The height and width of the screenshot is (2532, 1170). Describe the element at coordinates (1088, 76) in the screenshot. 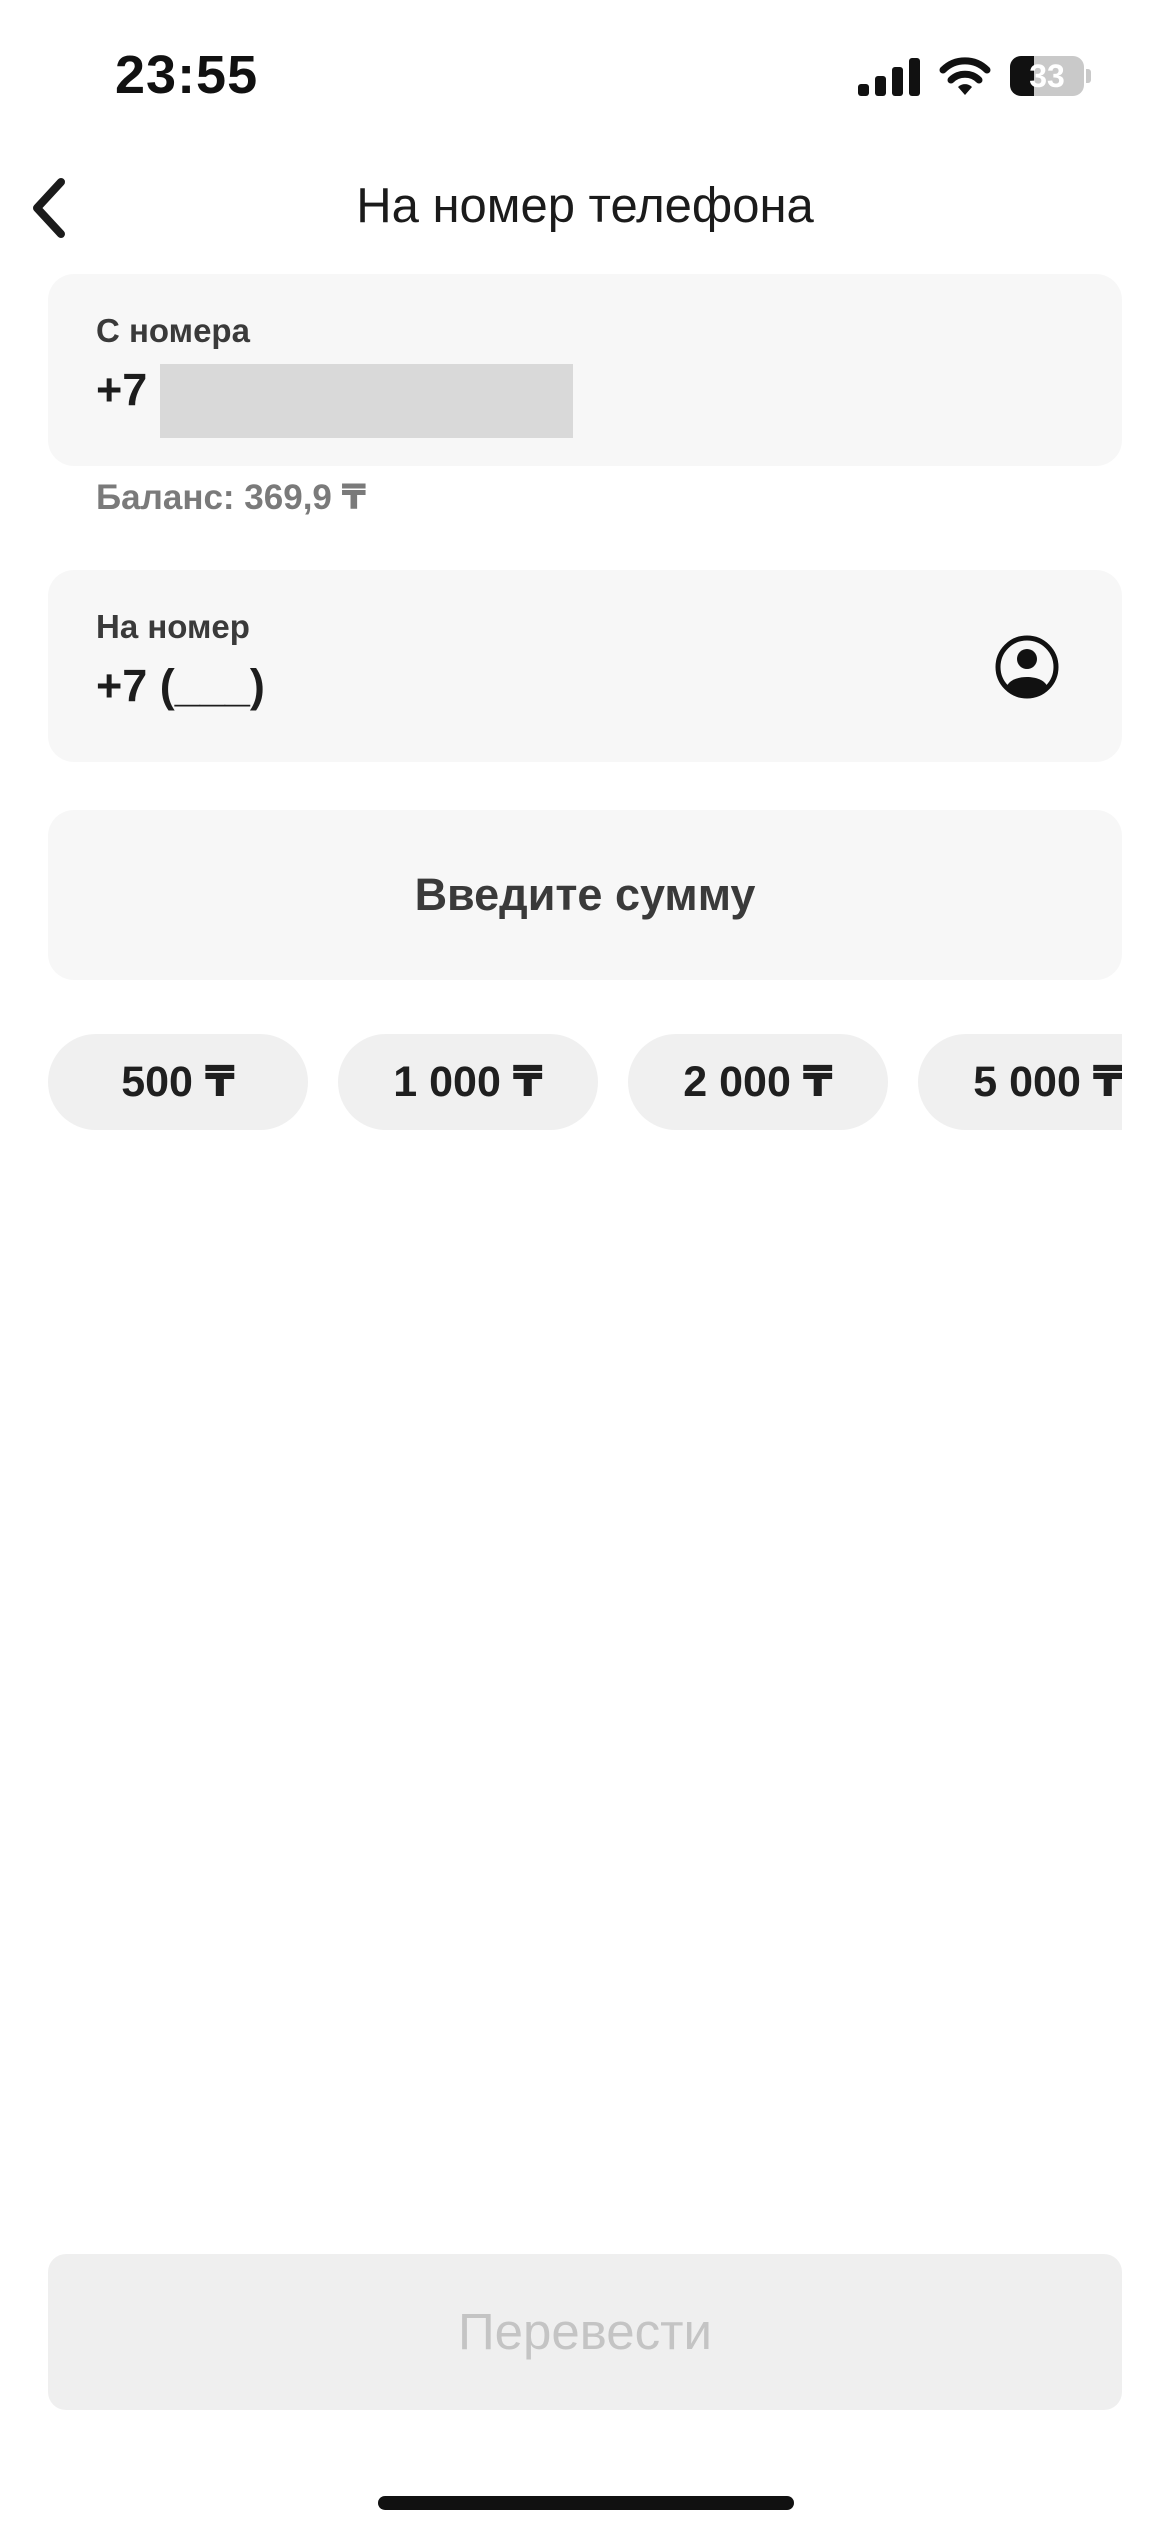

I see `battery-tip` at that location.